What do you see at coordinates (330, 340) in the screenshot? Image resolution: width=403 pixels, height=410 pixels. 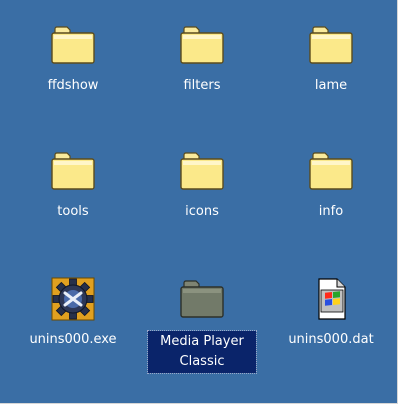 I see `icon-label: unins000.dat` at bounding box center [330, 340].